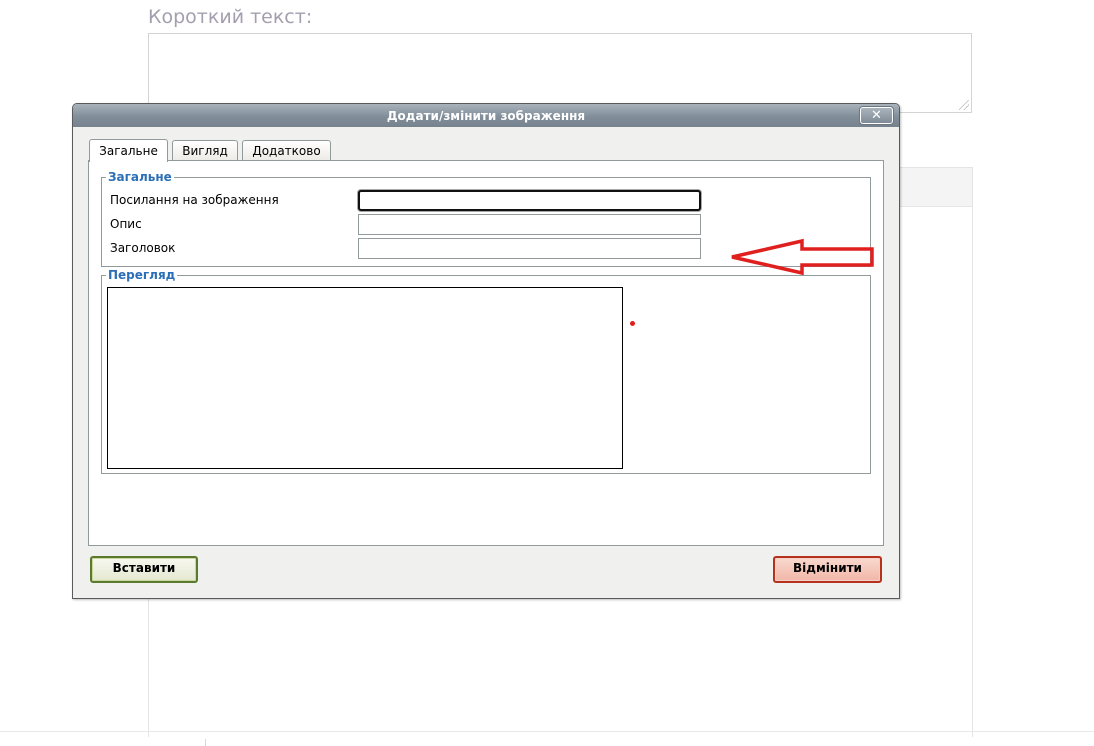 Image resolution: width=1094 pixels, height=746 pixels. What do you see at coordinates (547, 731) in the screenshot?
I see `page-divider` at bounding box center [547, 731].